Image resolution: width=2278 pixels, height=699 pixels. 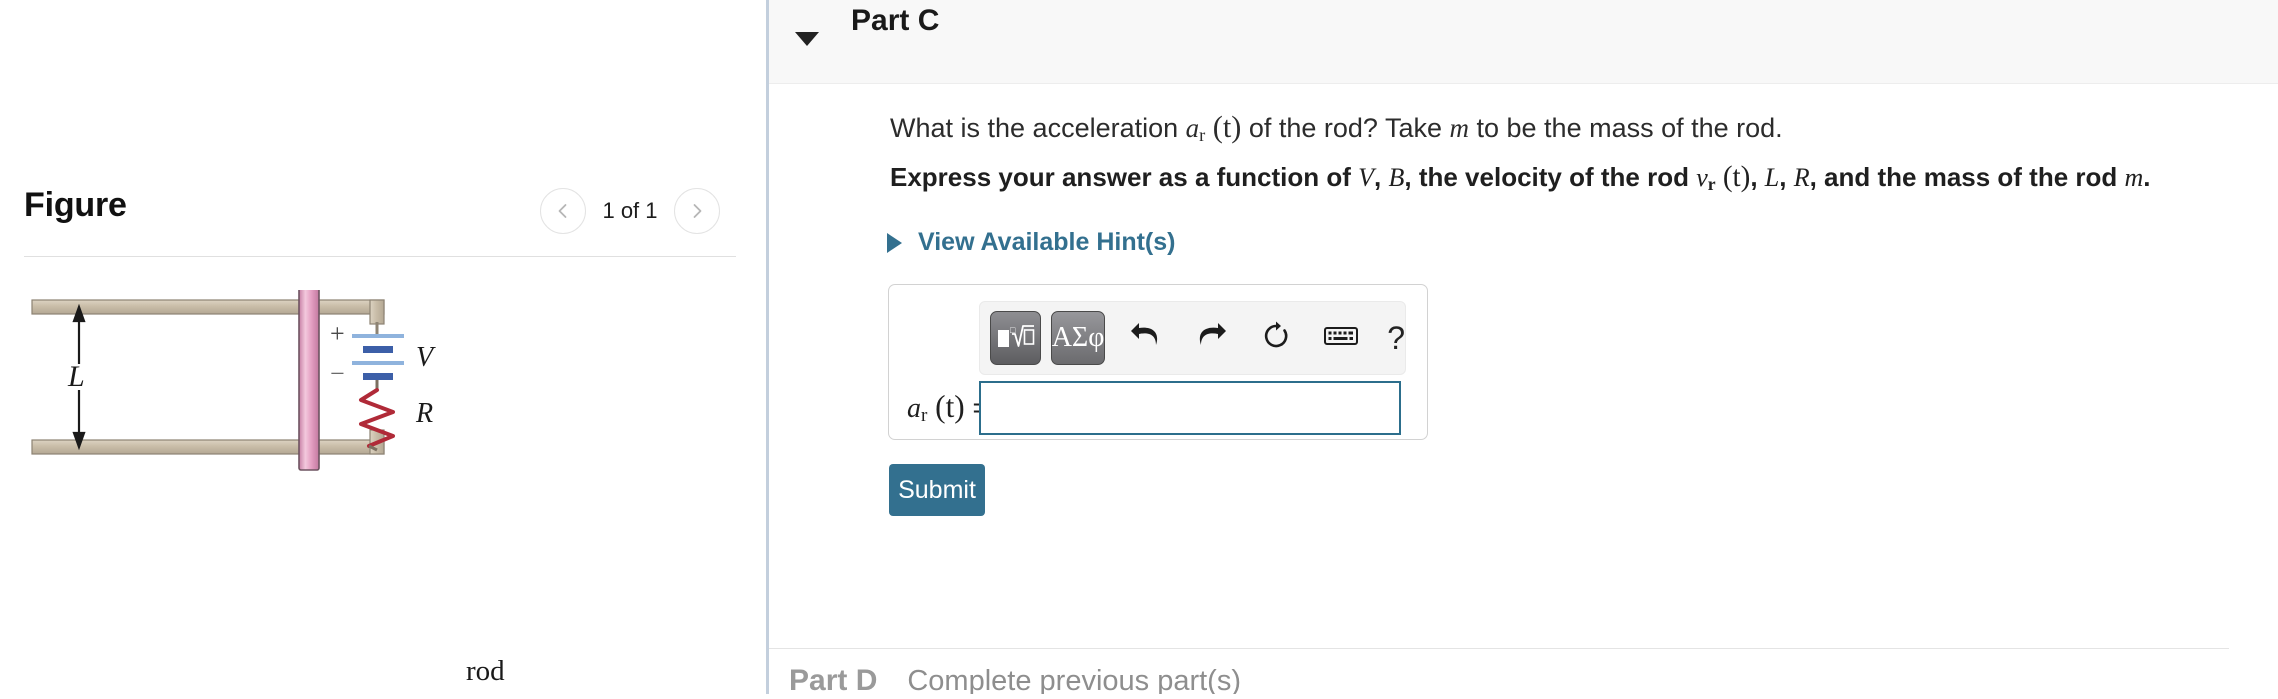 I want to click on answer-label-arg: (t), so click(x=950, y=406).